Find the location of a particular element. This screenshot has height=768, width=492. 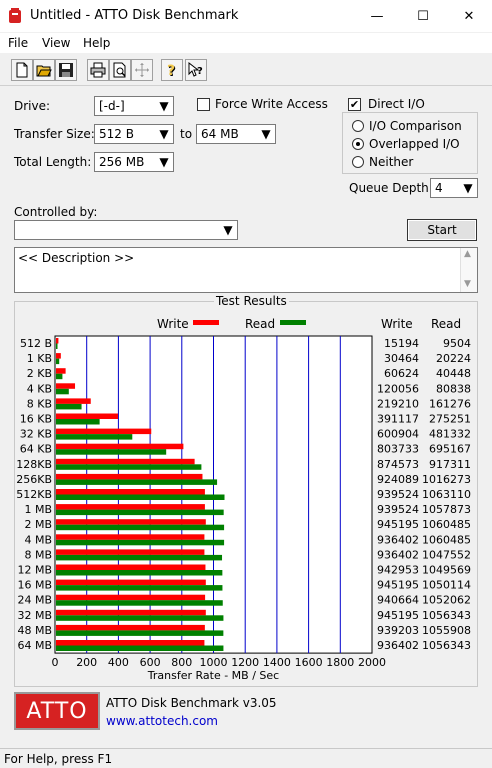

x-tick-label: 800 is located at coordinates (181, 662).